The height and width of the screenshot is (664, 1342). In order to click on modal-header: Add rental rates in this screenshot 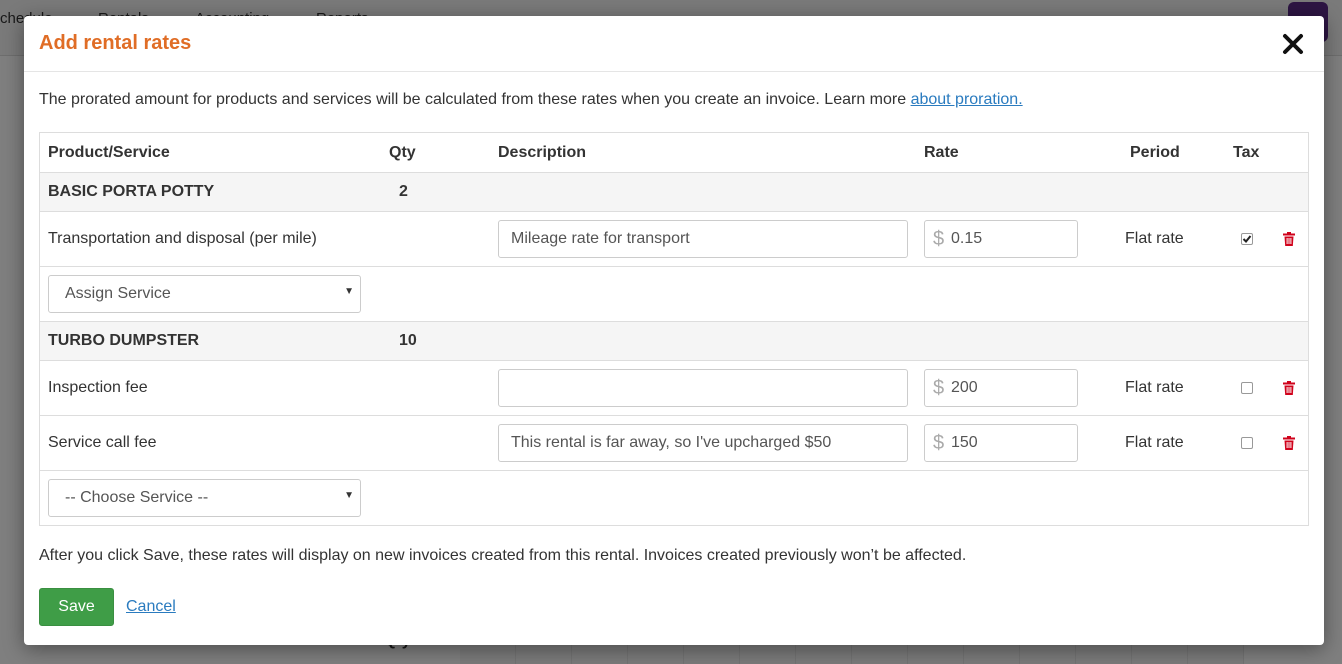, I will do `click(674, 44)`.